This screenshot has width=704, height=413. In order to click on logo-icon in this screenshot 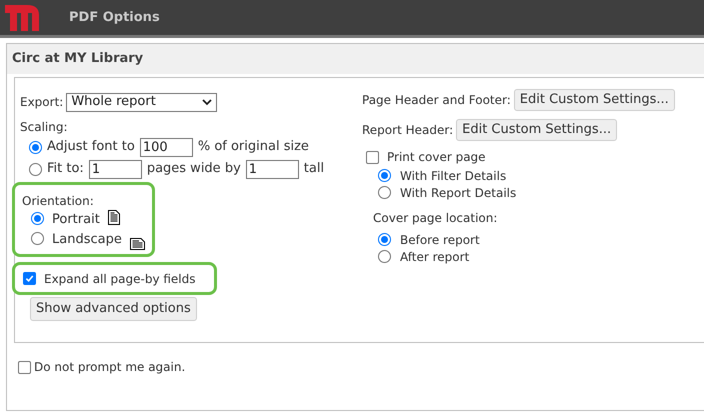, I will do `click(22, 17)`.